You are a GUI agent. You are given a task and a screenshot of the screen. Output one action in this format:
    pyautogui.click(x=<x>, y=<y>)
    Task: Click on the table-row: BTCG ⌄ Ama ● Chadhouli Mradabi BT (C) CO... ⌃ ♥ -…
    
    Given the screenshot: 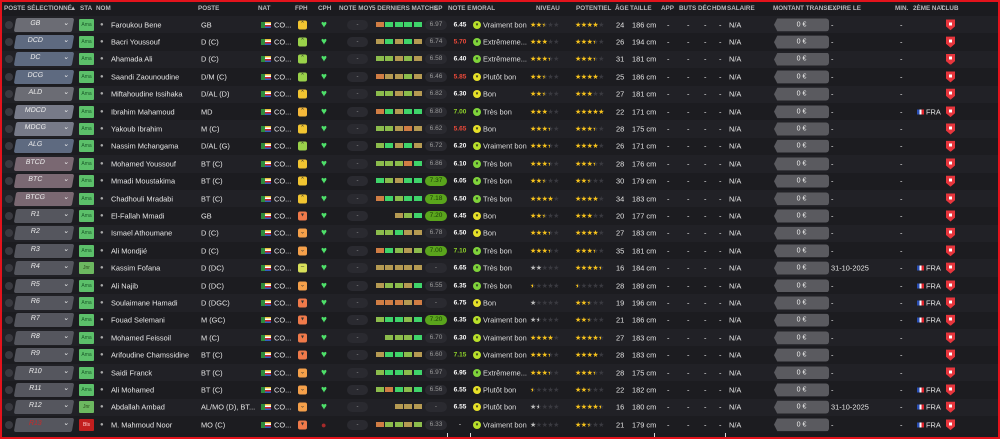 What is the action you would take?
    pyautogui.click(x=500, y=198)
    